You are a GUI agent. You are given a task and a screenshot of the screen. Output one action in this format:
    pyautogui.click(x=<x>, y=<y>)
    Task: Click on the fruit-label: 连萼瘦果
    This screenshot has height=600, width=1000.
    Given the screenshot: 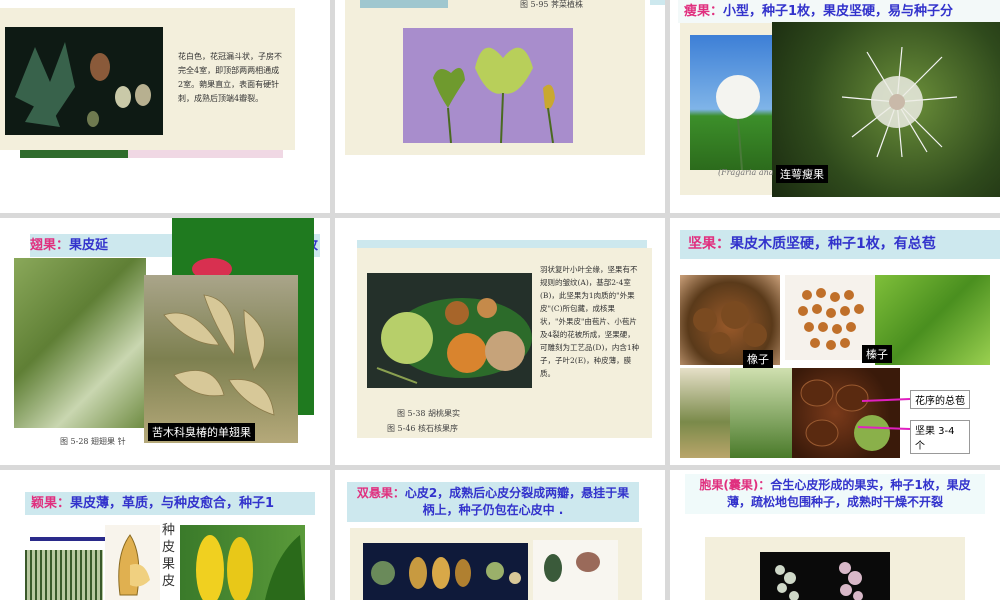 What is the action you would take?
    pyautogui.click(x=802, y=174)
    